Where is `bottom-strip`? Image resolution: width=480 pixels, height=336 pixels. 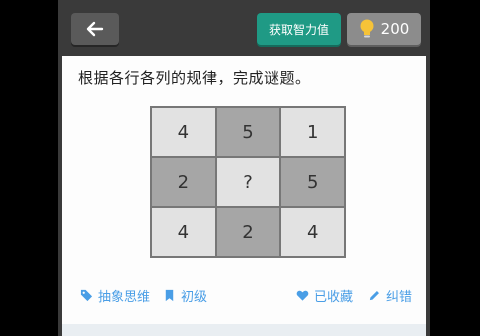 bottom-strip is located at coordinates (244, 330).